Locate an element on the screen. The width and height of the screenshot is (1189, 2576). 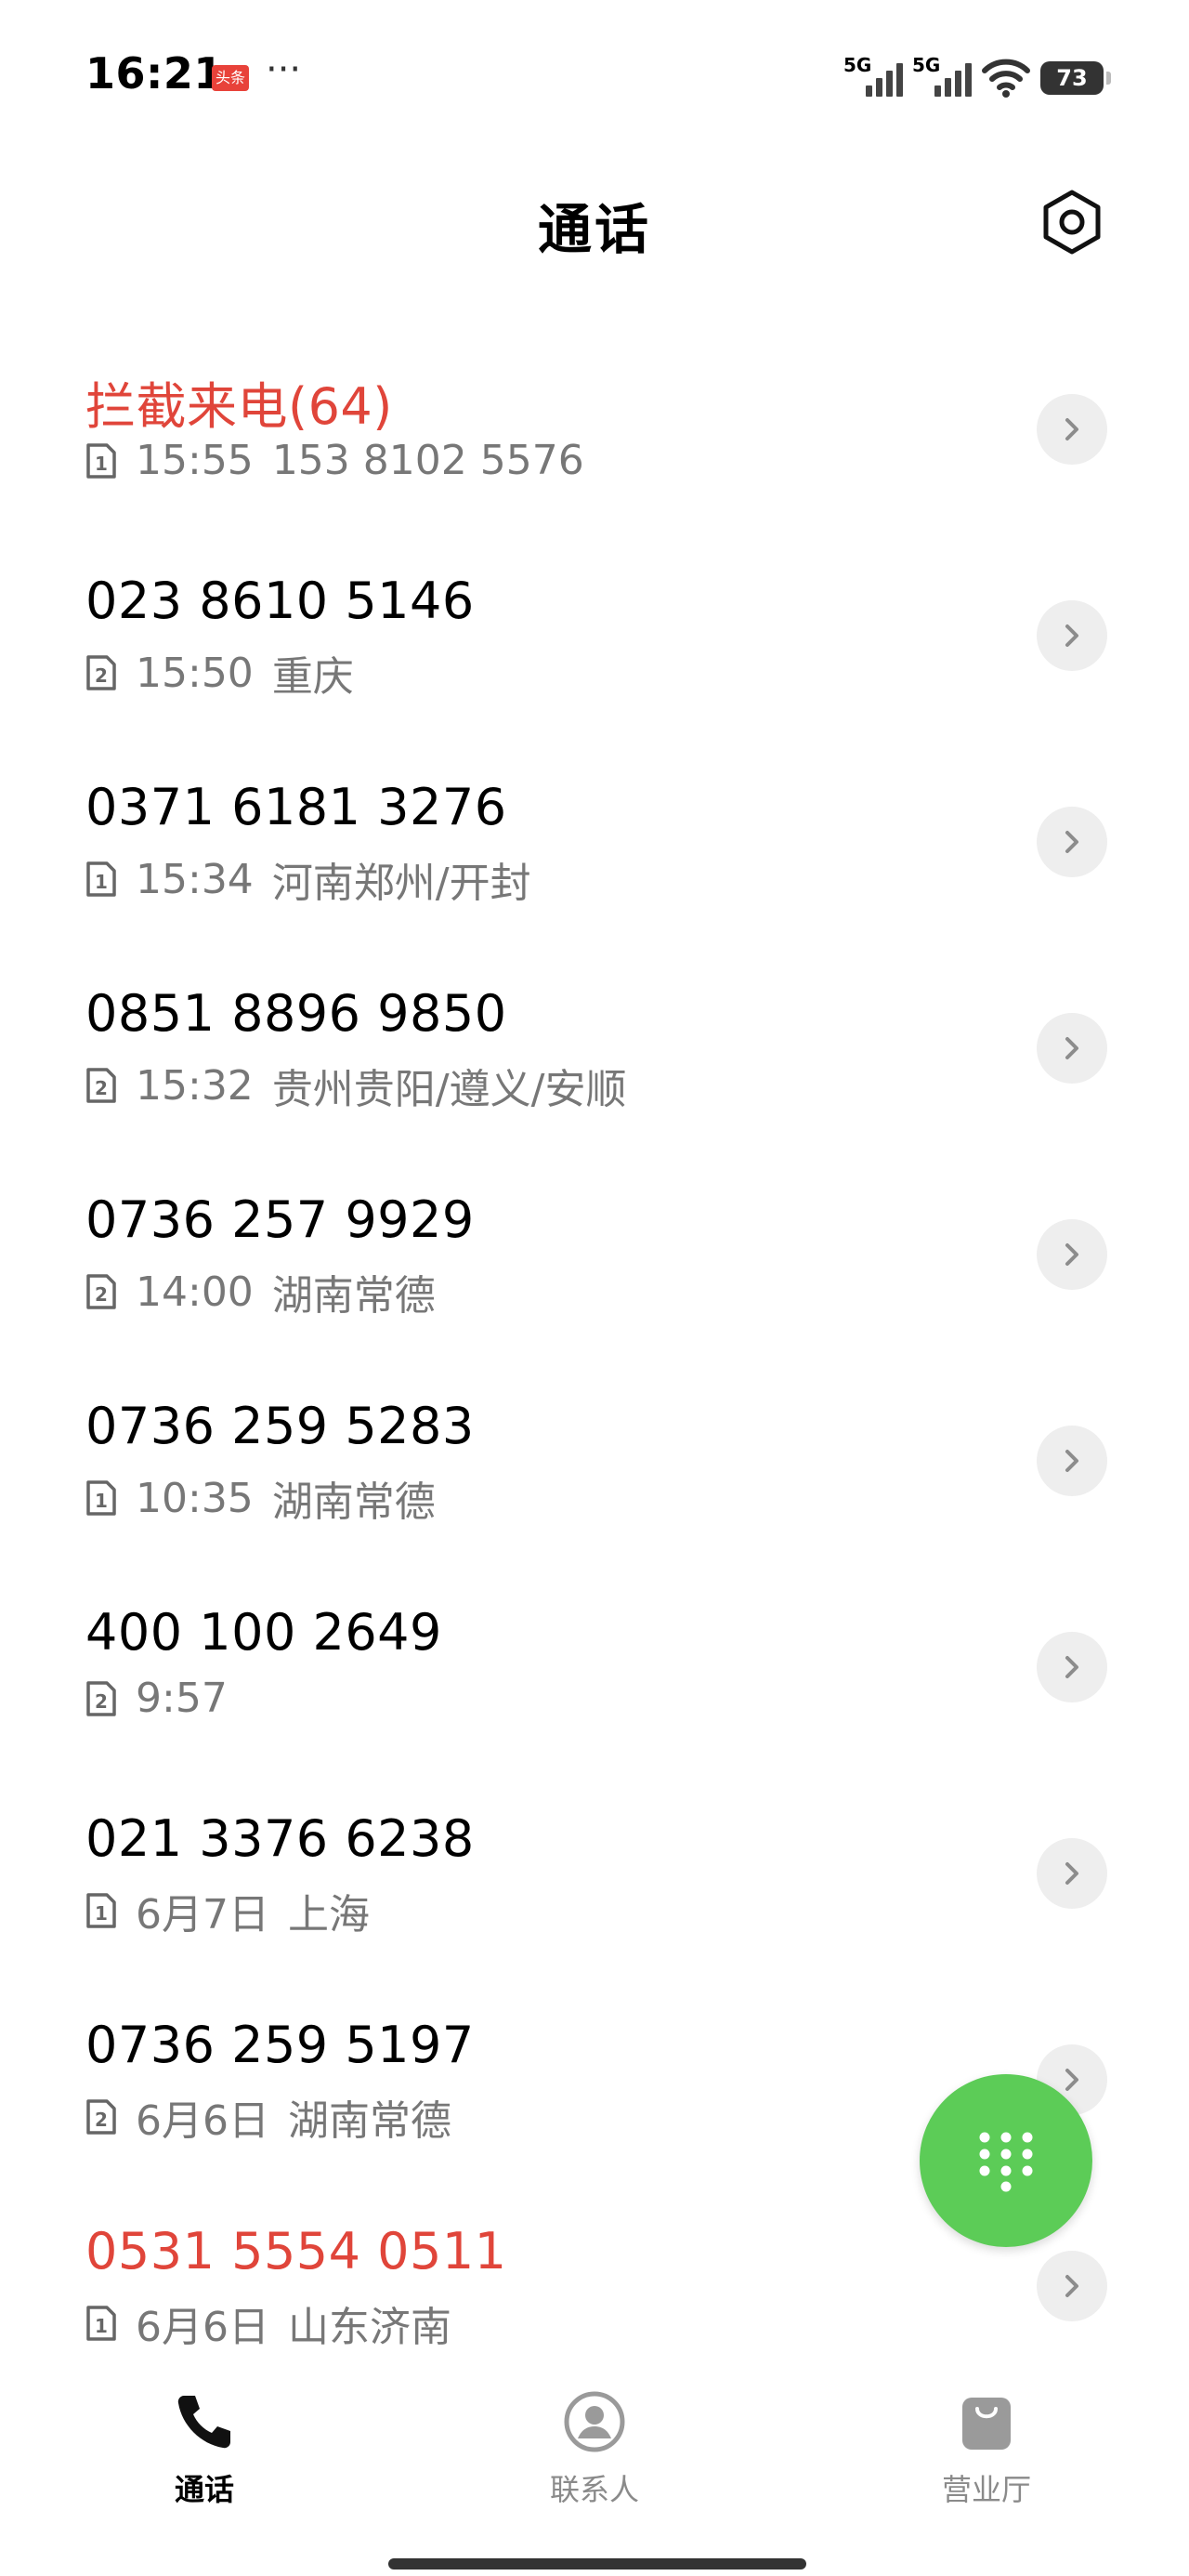
call-meta: 2 15:50 重庆 is located at coordinates (219, 673).